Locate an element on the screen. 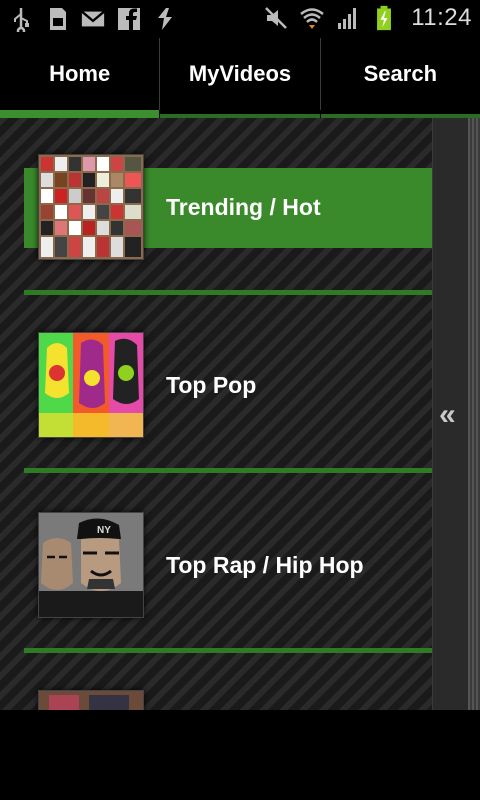 The height and width of the screenshot is (800, 480). usb-icon is located at coordinates (21, 20).